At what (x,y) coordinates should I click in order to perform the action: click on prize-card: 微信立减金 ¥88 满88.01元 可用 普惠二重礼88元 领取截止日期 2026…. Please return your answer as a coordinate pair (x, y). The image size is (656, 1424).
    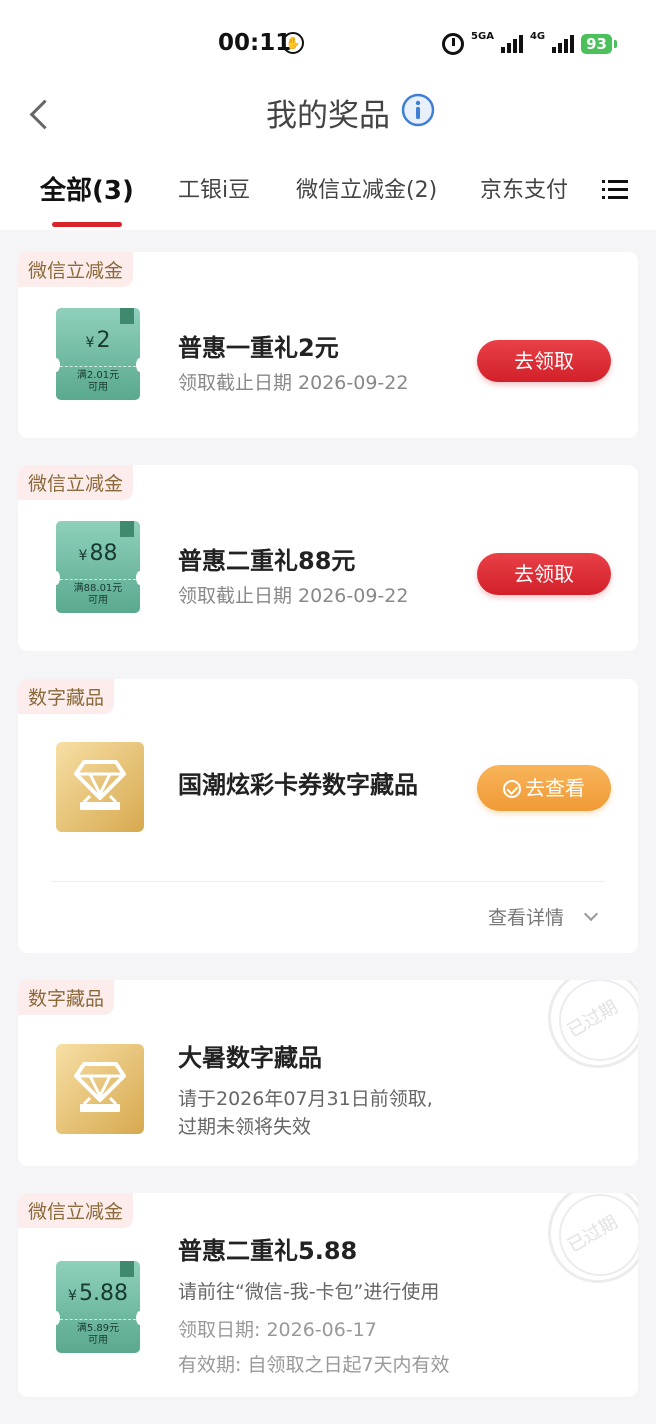
    Looking at the image, I should click on (328, 558).